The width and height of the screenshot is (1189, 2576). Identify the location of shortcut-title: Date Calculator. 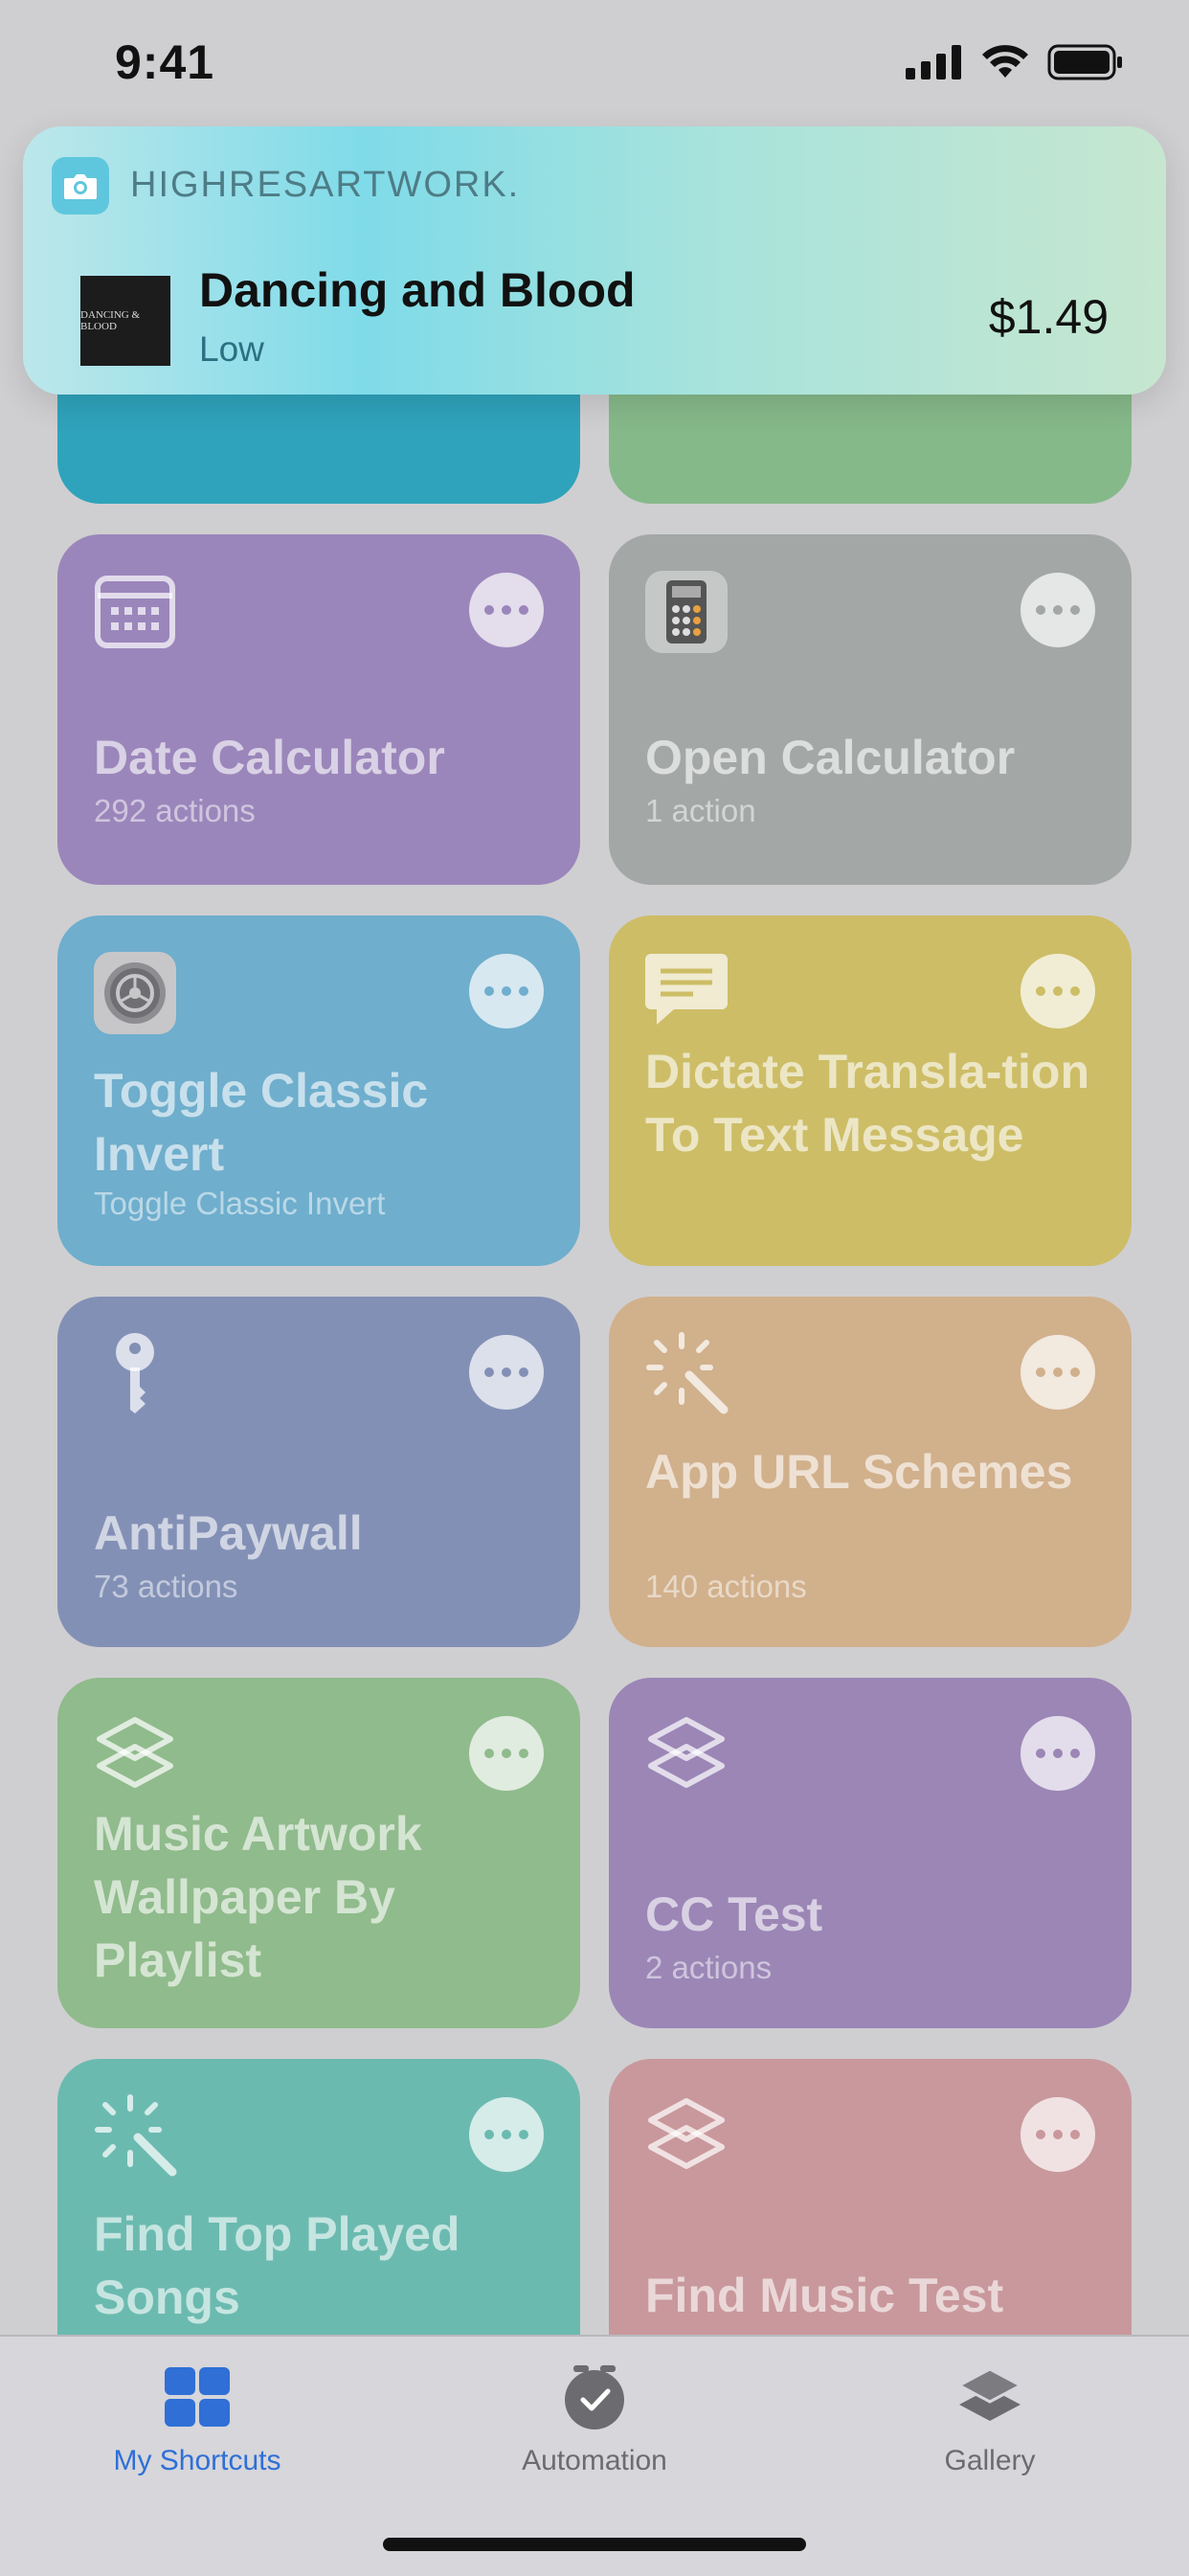
(269, 757).